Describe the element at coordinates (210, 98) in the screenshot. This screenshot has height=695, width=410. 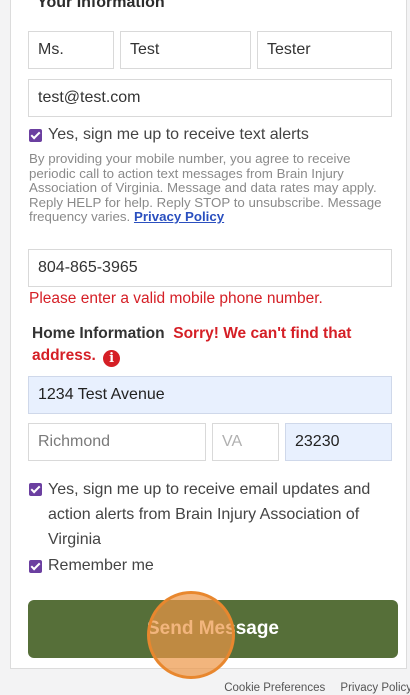
I see `email-field: test@test.com` at that location.